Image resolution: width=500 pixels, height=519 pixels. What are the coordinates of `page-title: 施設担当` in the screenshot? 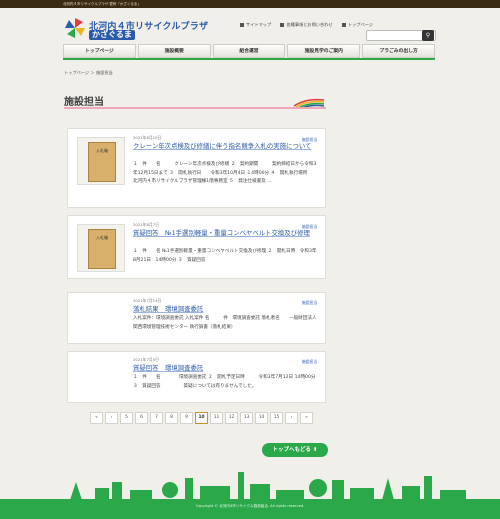 It's located at (84, 102).